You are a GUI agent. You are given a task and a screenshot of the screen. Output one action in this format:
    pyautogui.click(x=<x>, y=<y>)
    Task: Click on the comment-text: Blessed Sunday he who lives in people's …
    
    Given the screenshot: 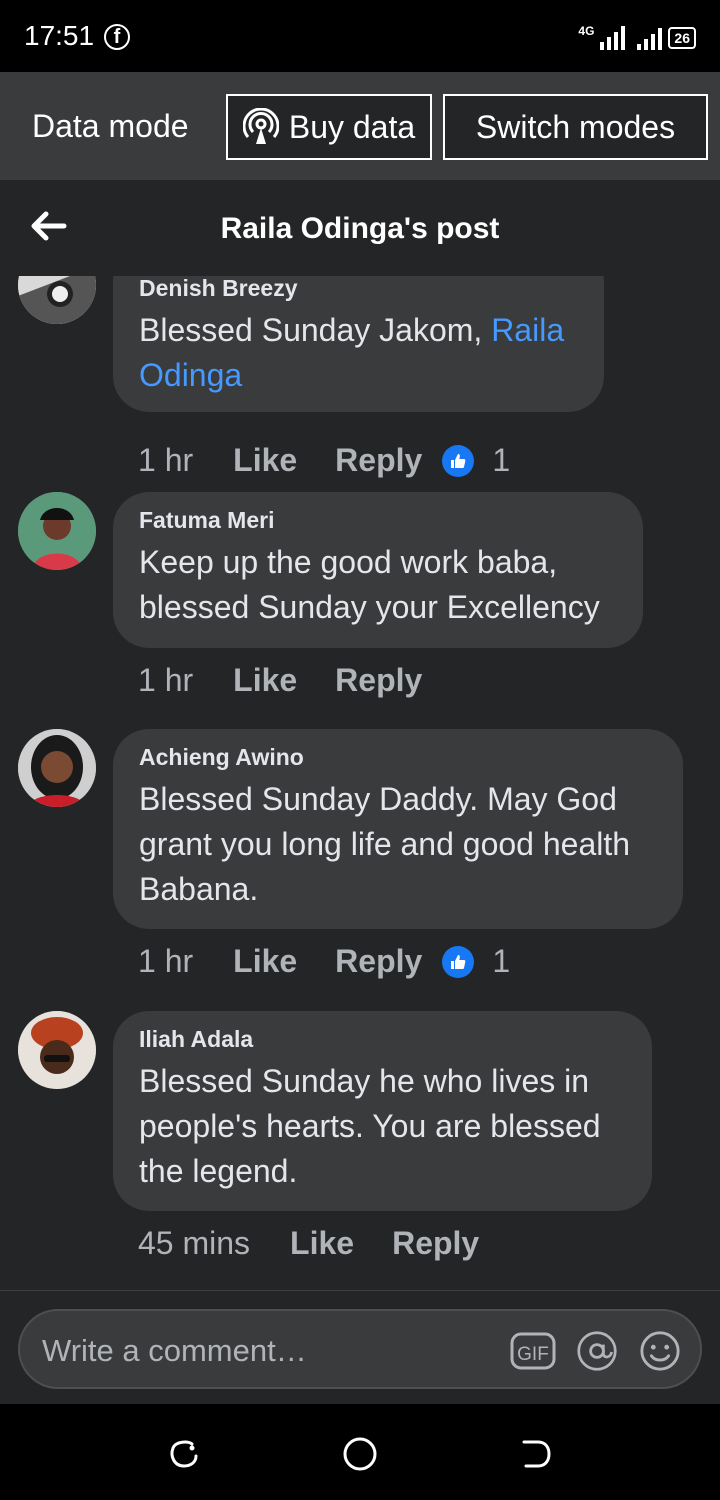 What is the action you would take?
    pyautogui.click(x=370, y=1126)
    